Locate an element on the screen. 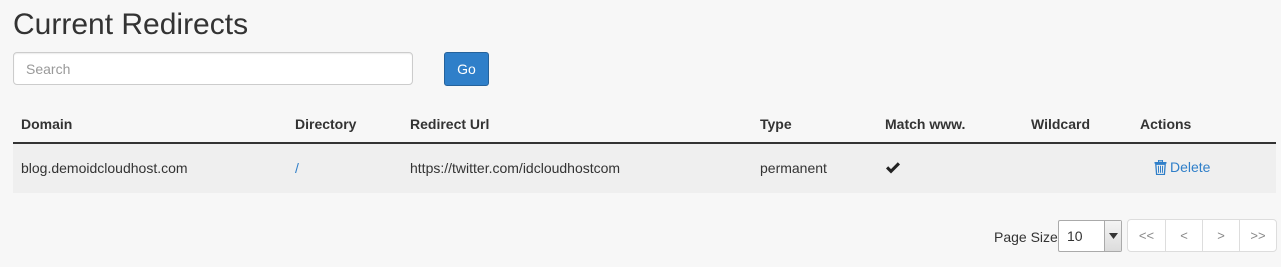  go-button: Go is located at coordinates (466, 69).